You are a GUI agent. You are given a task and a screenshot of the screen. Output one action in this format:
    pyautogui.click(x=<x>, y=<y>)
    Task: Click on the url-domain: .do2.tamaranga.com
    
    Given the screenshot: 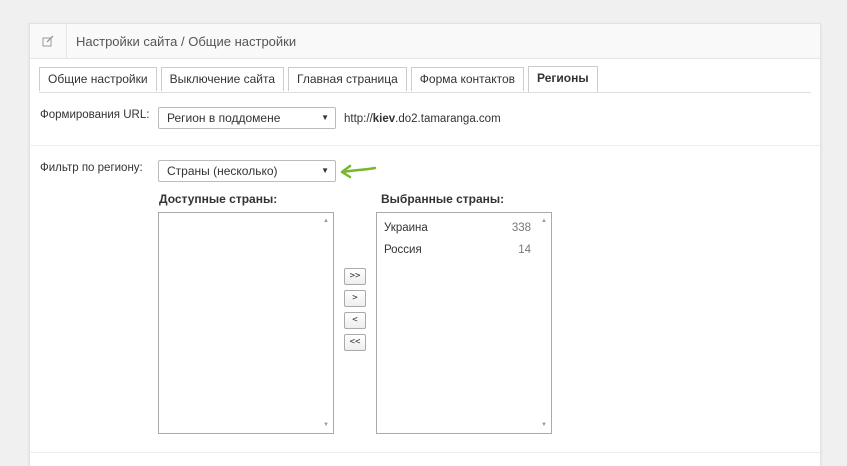 What is the action you would take?
    pyautogui.click(x=448, y=119)
    